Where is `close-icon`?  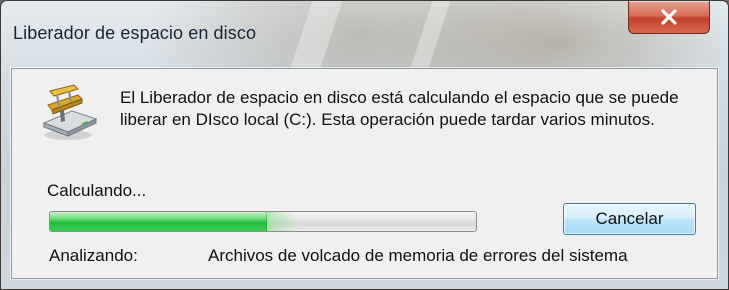 close-icon is located at coordinates (669, 17).